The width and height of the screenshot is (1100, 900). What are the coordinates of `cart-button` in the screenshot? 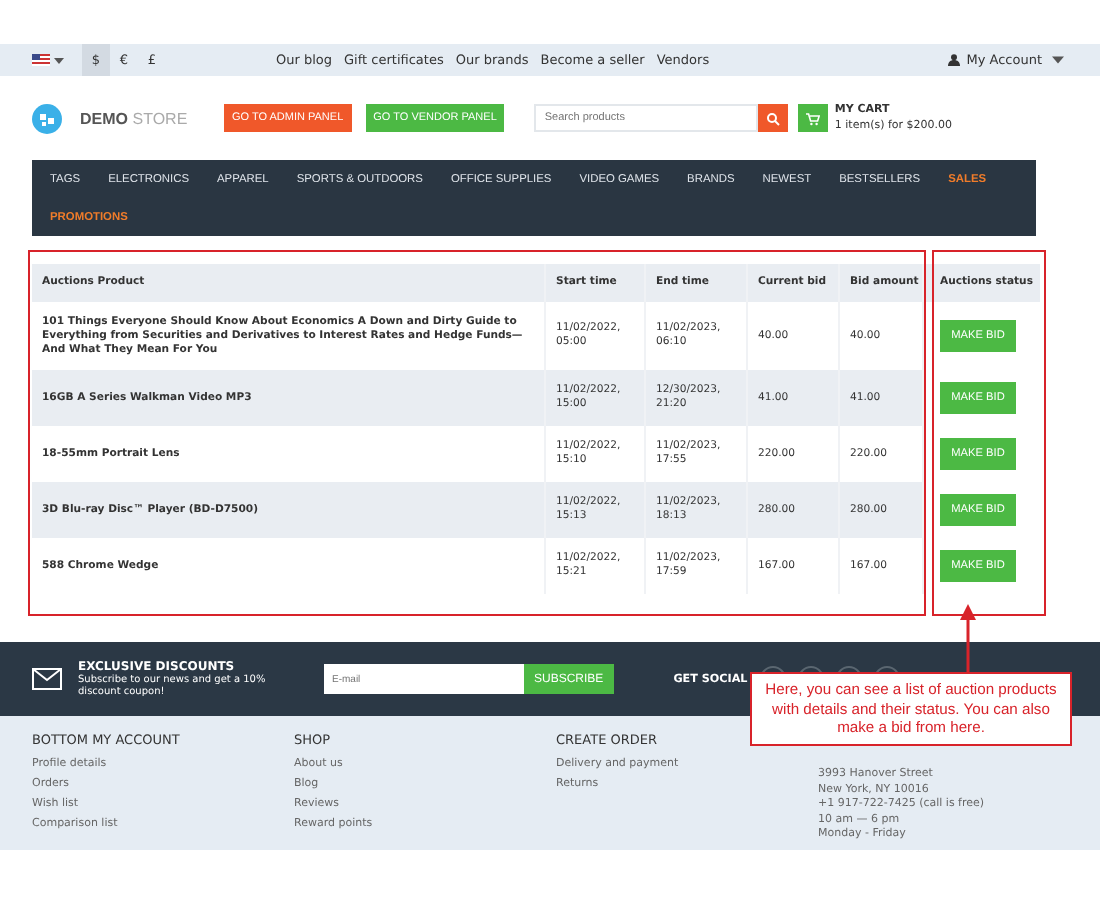 It's located at (813, 118).